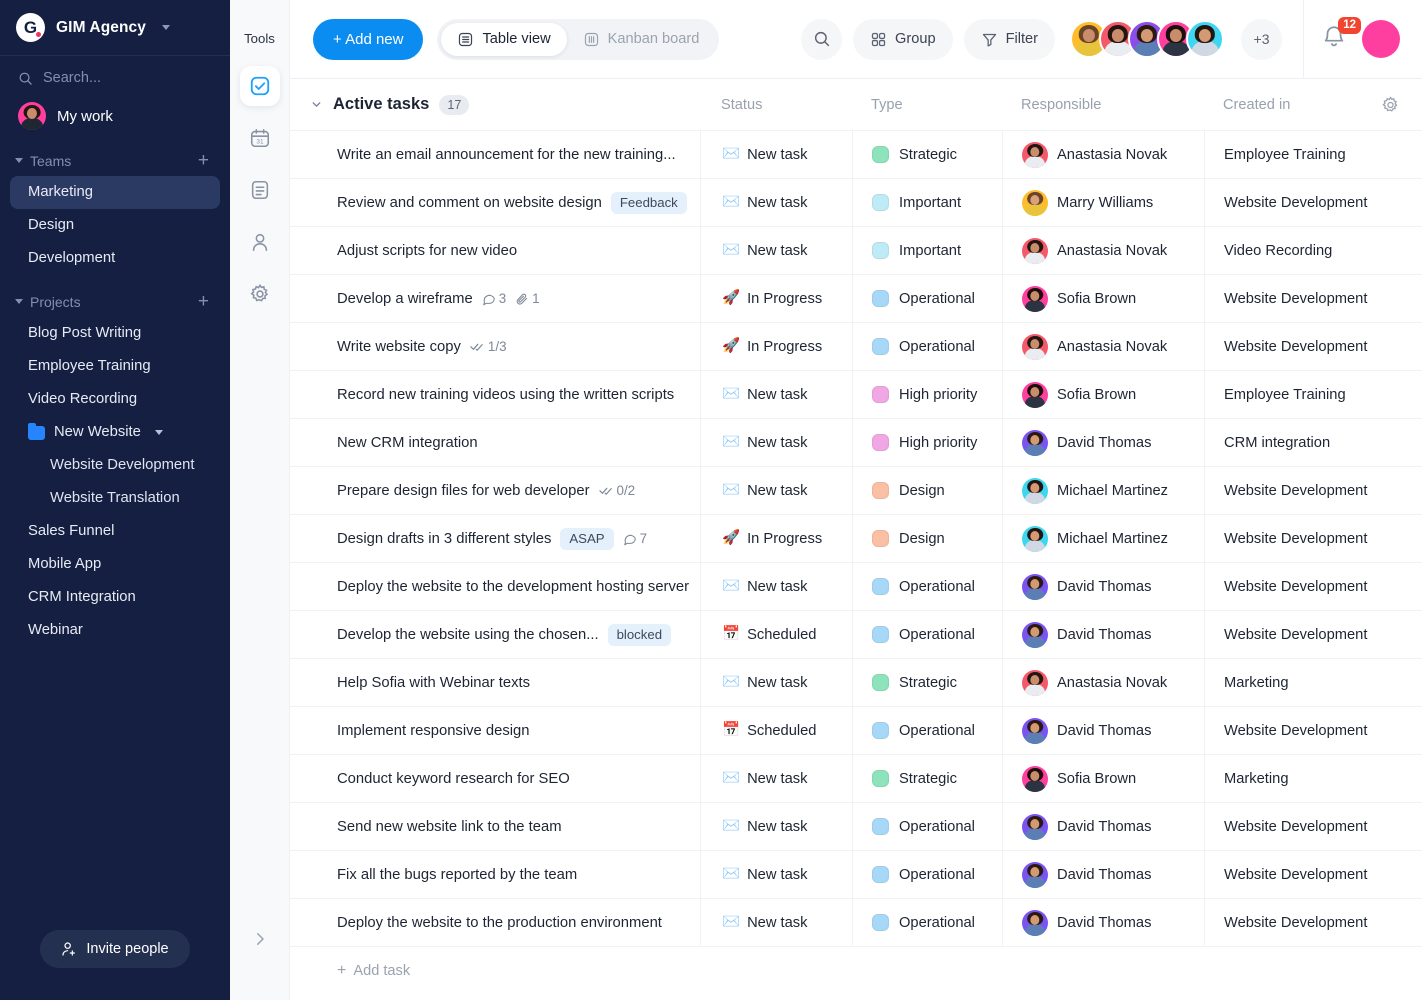 This screenshot has height=1000, width=1422. Describe the element at coordinates (856, 970) in the screenshot. I see `add-task-button: + Add task` at that location.